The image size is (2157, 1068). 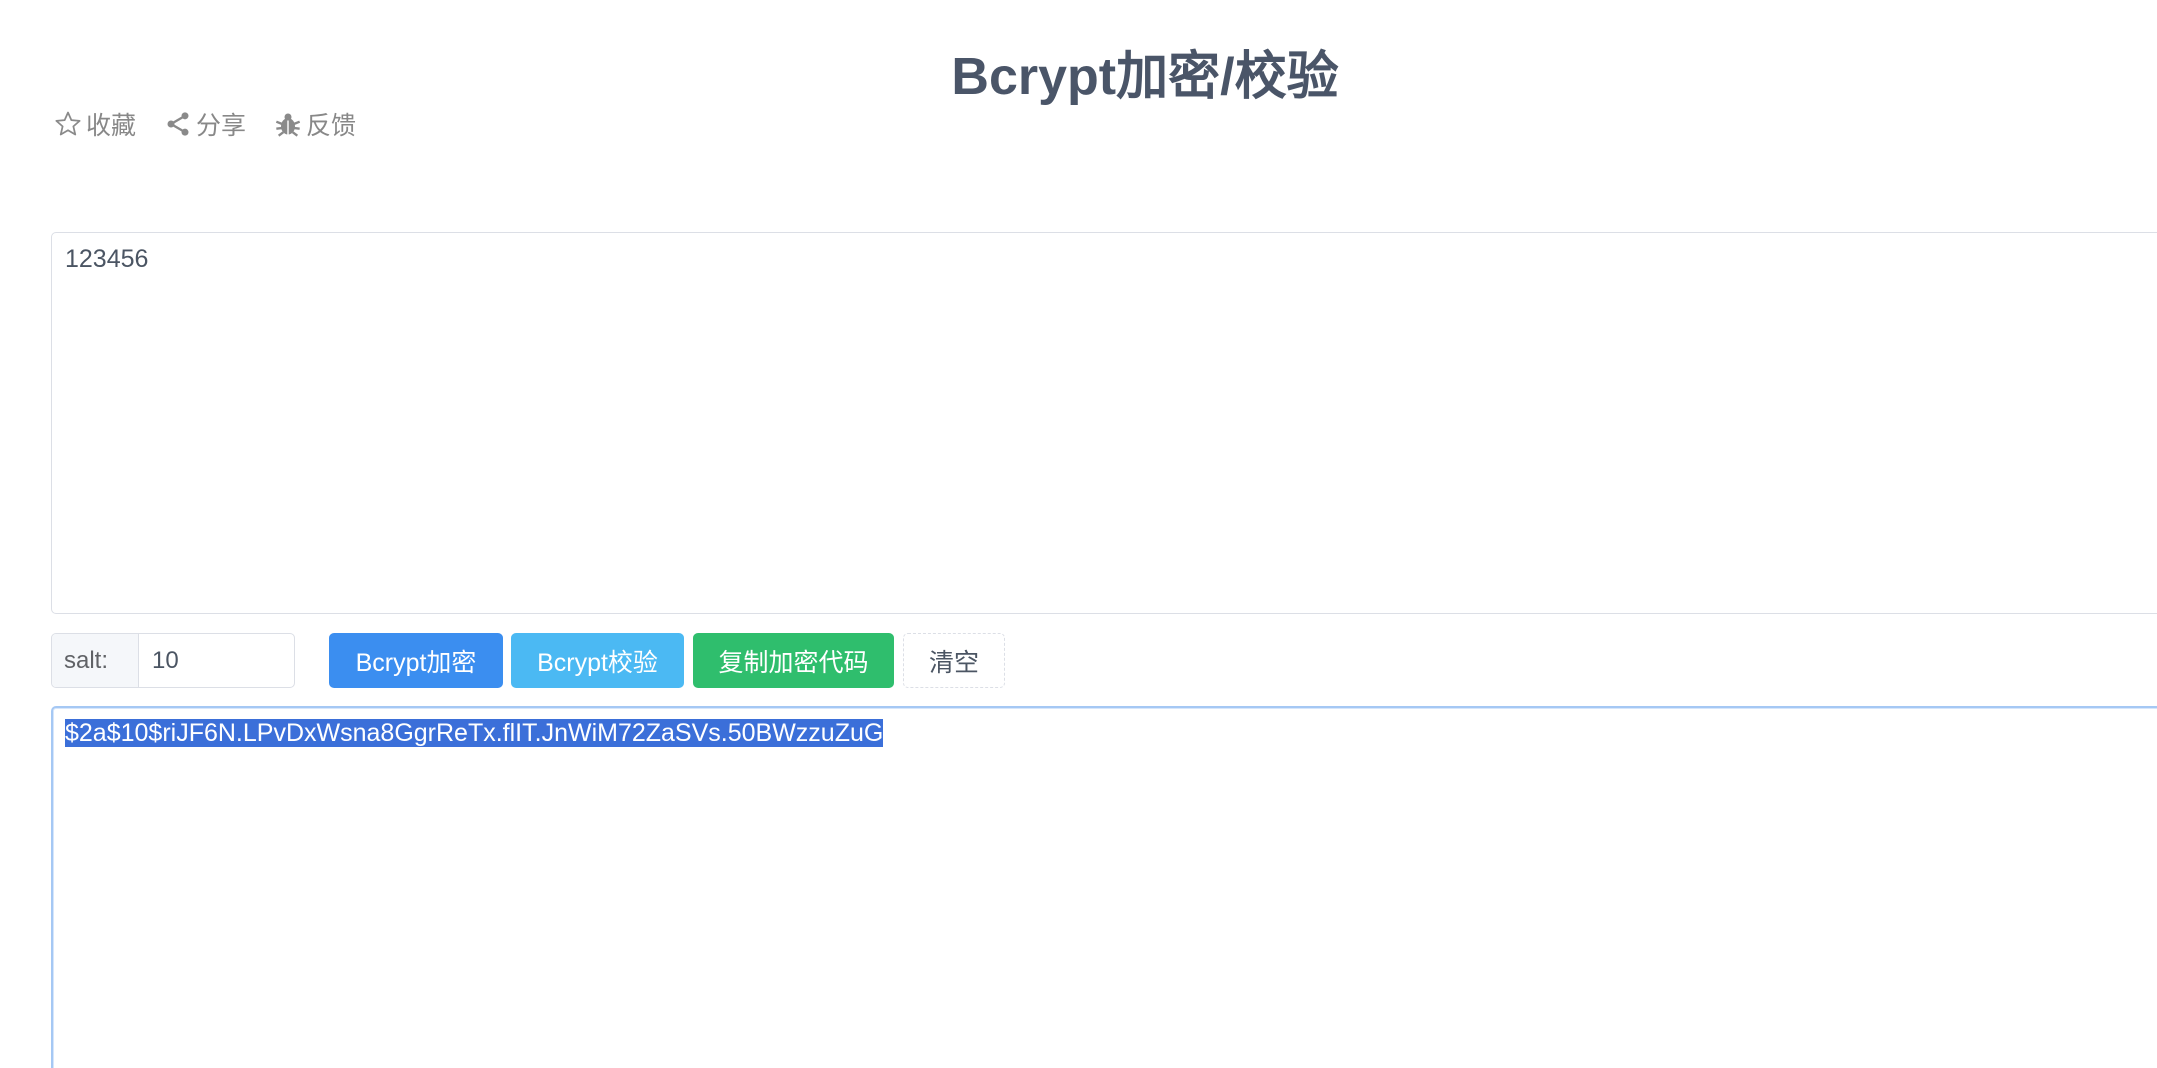 I want to click on share-label: 分享, so click(x=221, y=125).